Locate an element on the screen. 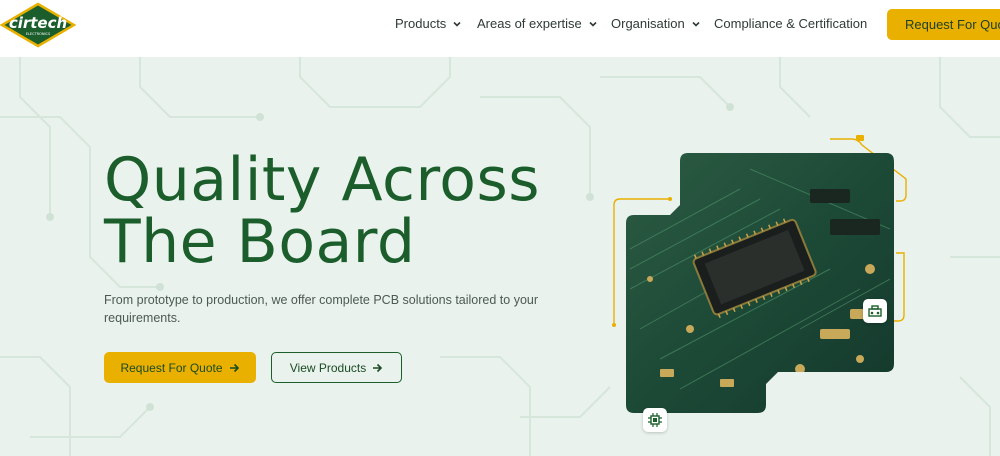 This screenshot has height=456, width=1000. hero-title-line1: Quality Across is located at coordinates (322, 180).